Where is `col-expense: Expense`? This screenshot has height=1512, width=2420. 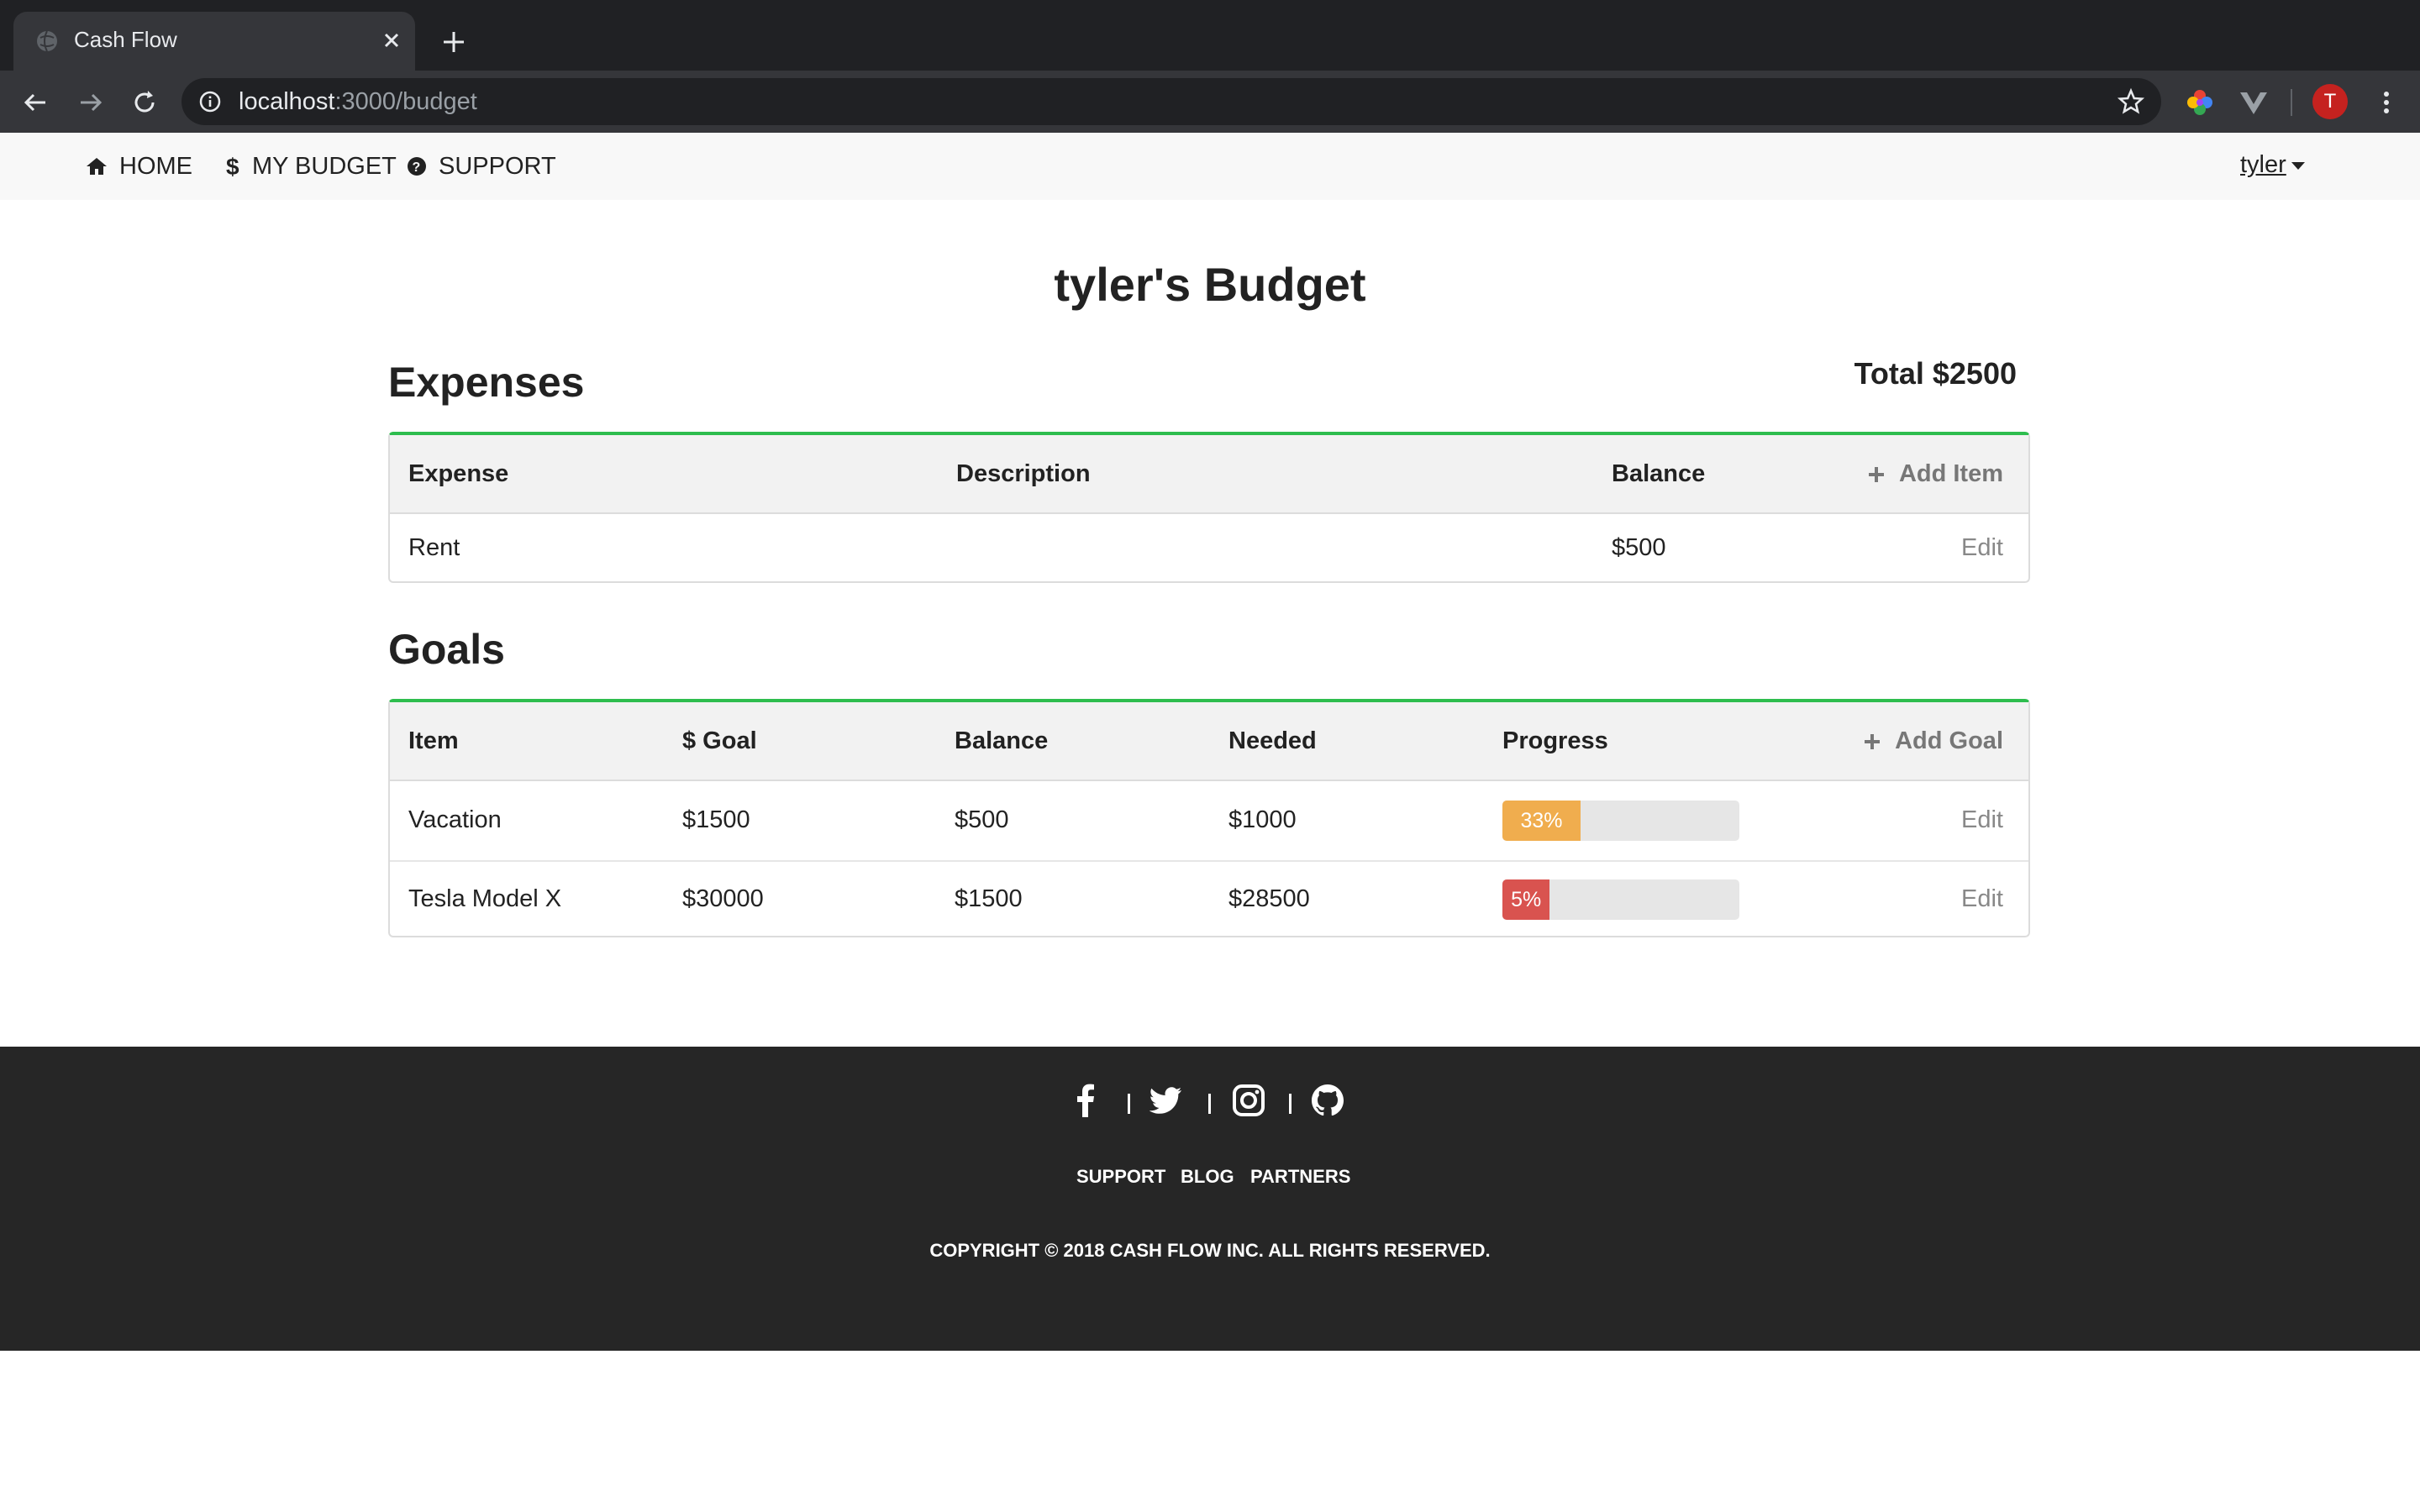 col-expense: Expense is located at coordinates (458, 473).